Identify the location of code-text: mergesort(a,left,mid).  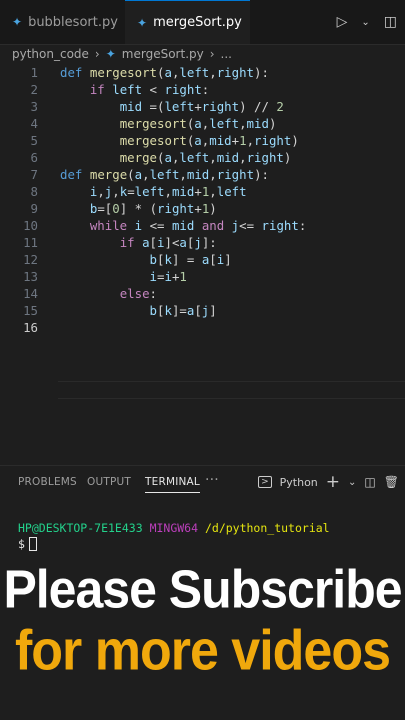
(198, 123).